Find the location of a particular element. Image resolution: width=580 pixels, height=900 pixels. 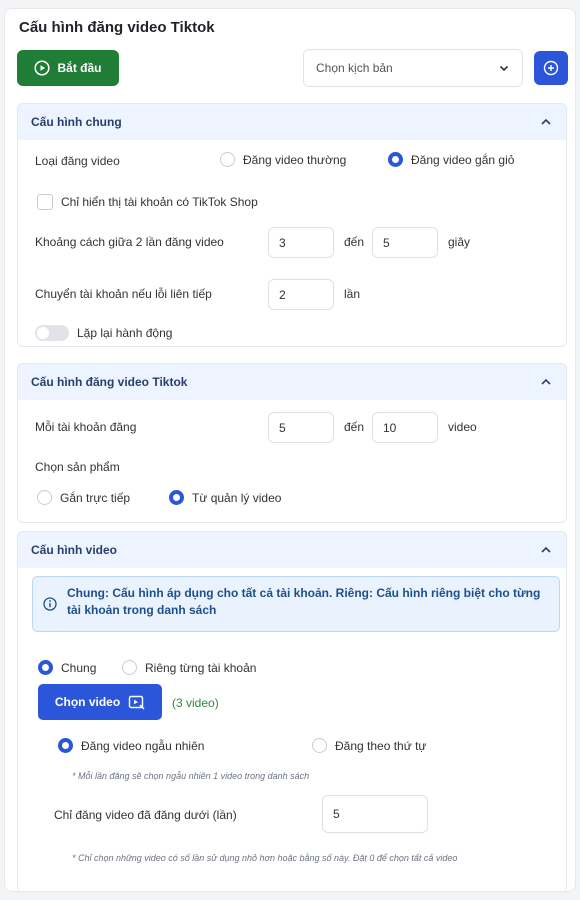

product-label: Chọn sản phẩm is located at coordinates (77, 467).